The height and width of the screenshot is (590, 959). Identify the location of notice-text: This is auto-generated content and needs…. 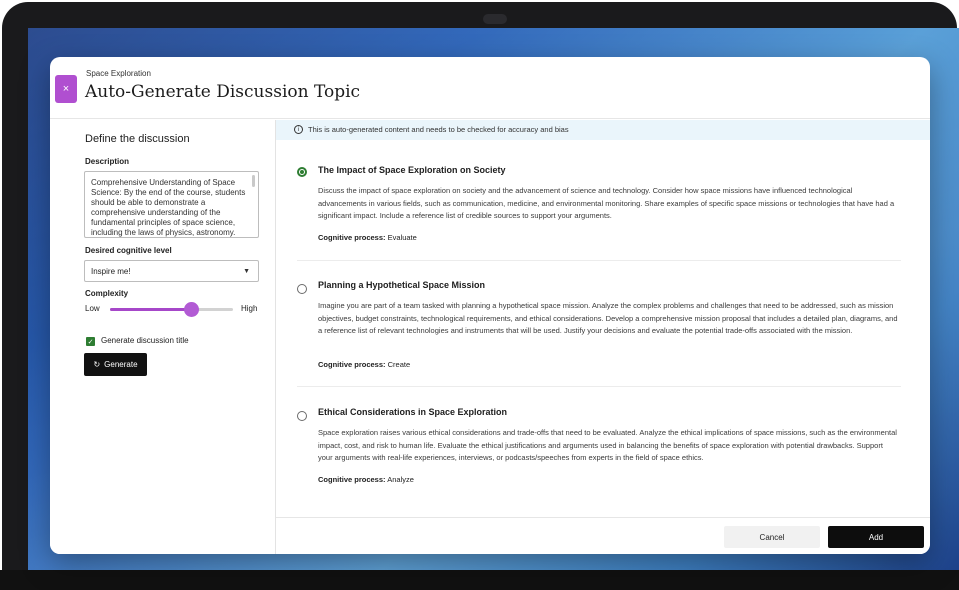
(438, 129).